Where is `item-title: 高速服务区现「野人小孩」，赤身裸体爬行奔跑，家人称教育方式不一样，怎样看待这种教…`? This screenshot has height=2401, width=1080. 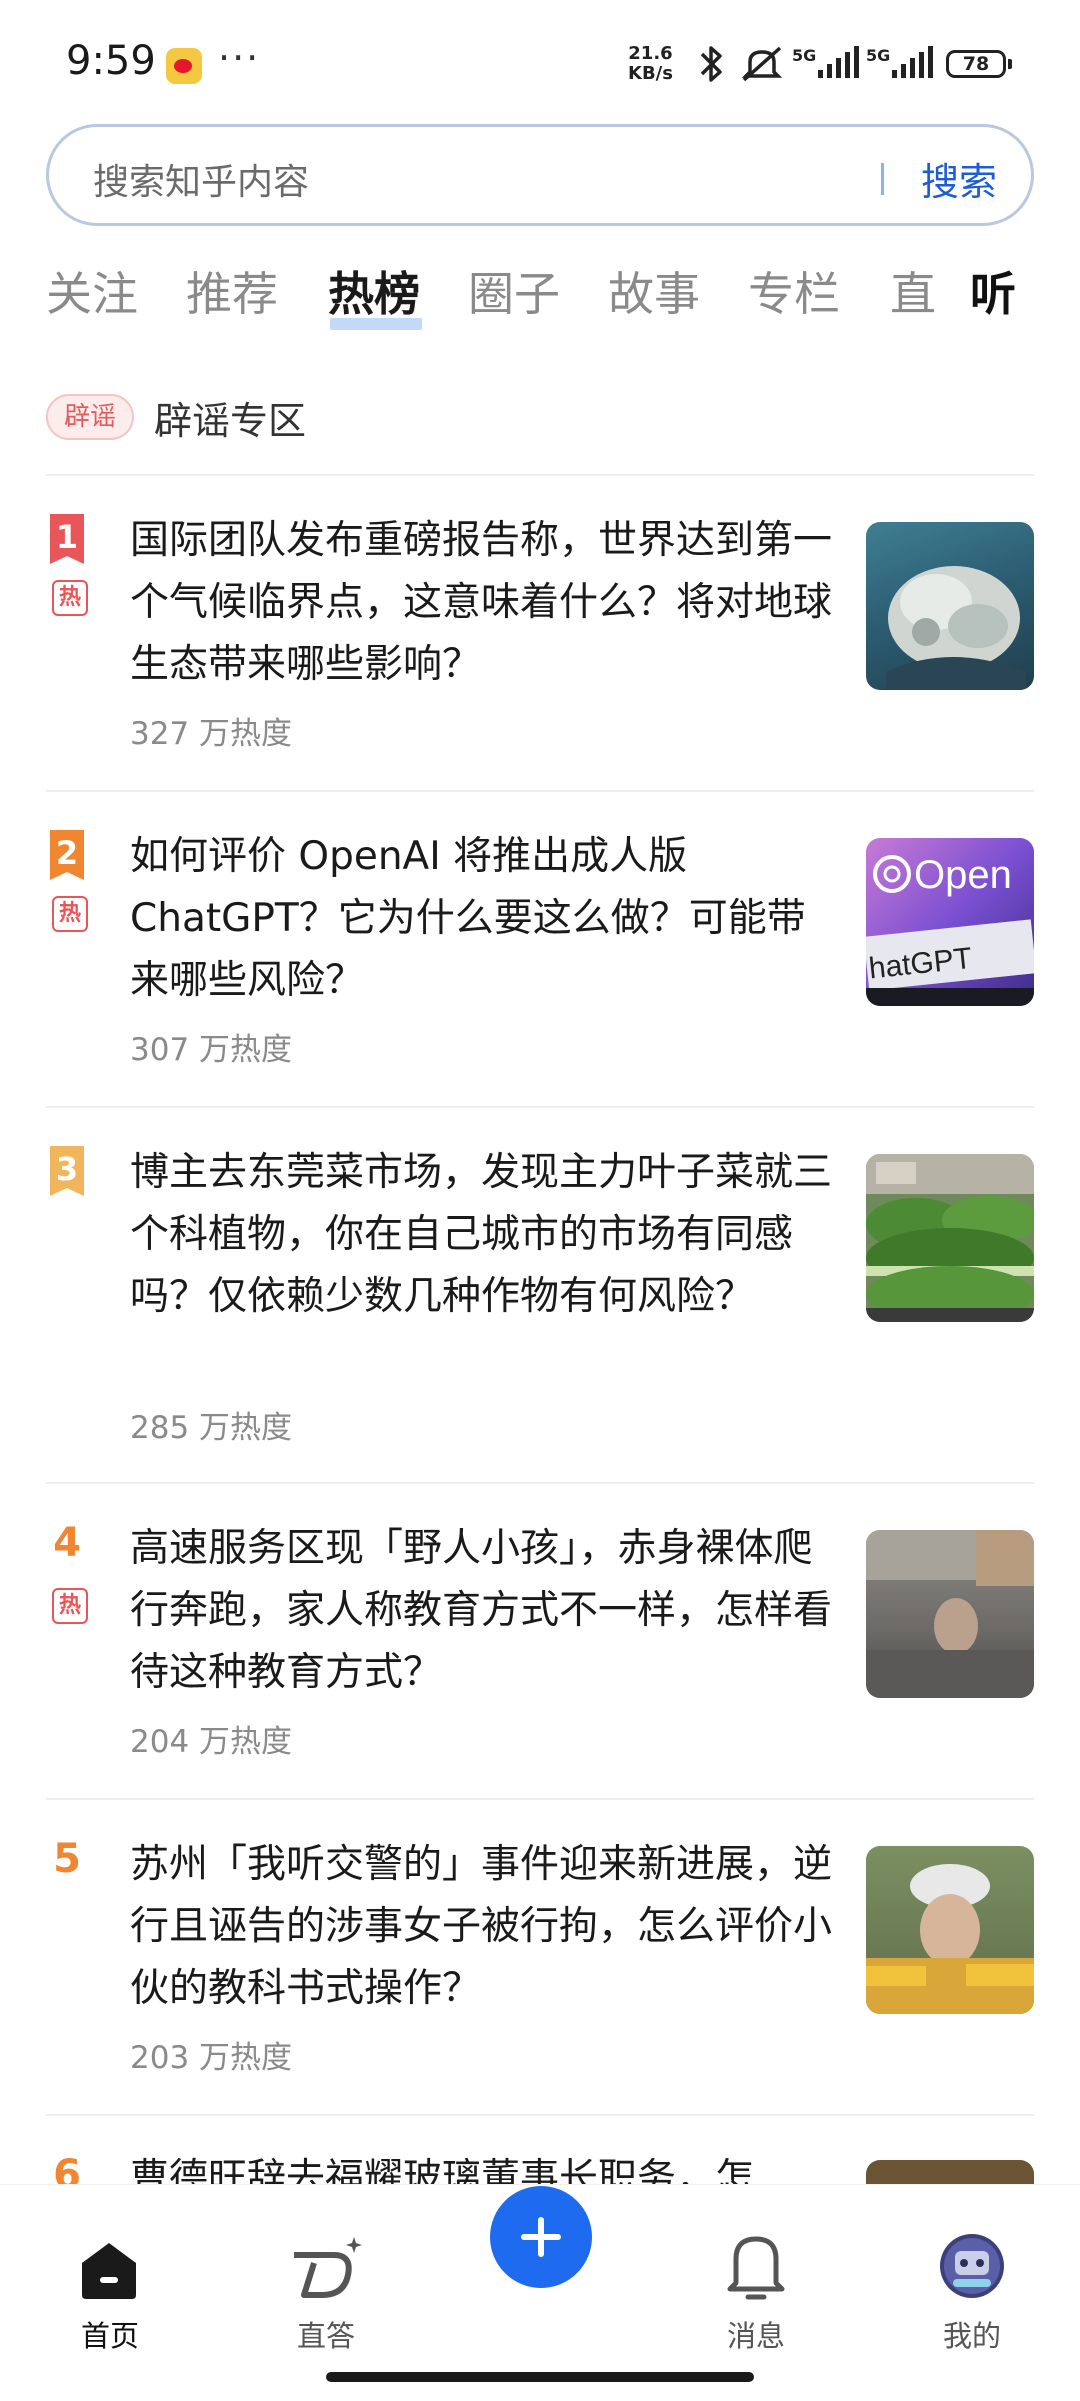
item-title: 高速服务区现「野人小孩」，赤身裸体爬行奔跑，家人称教育方式不一样，怎样看待这种教… is located at coordinates (486, 1611).